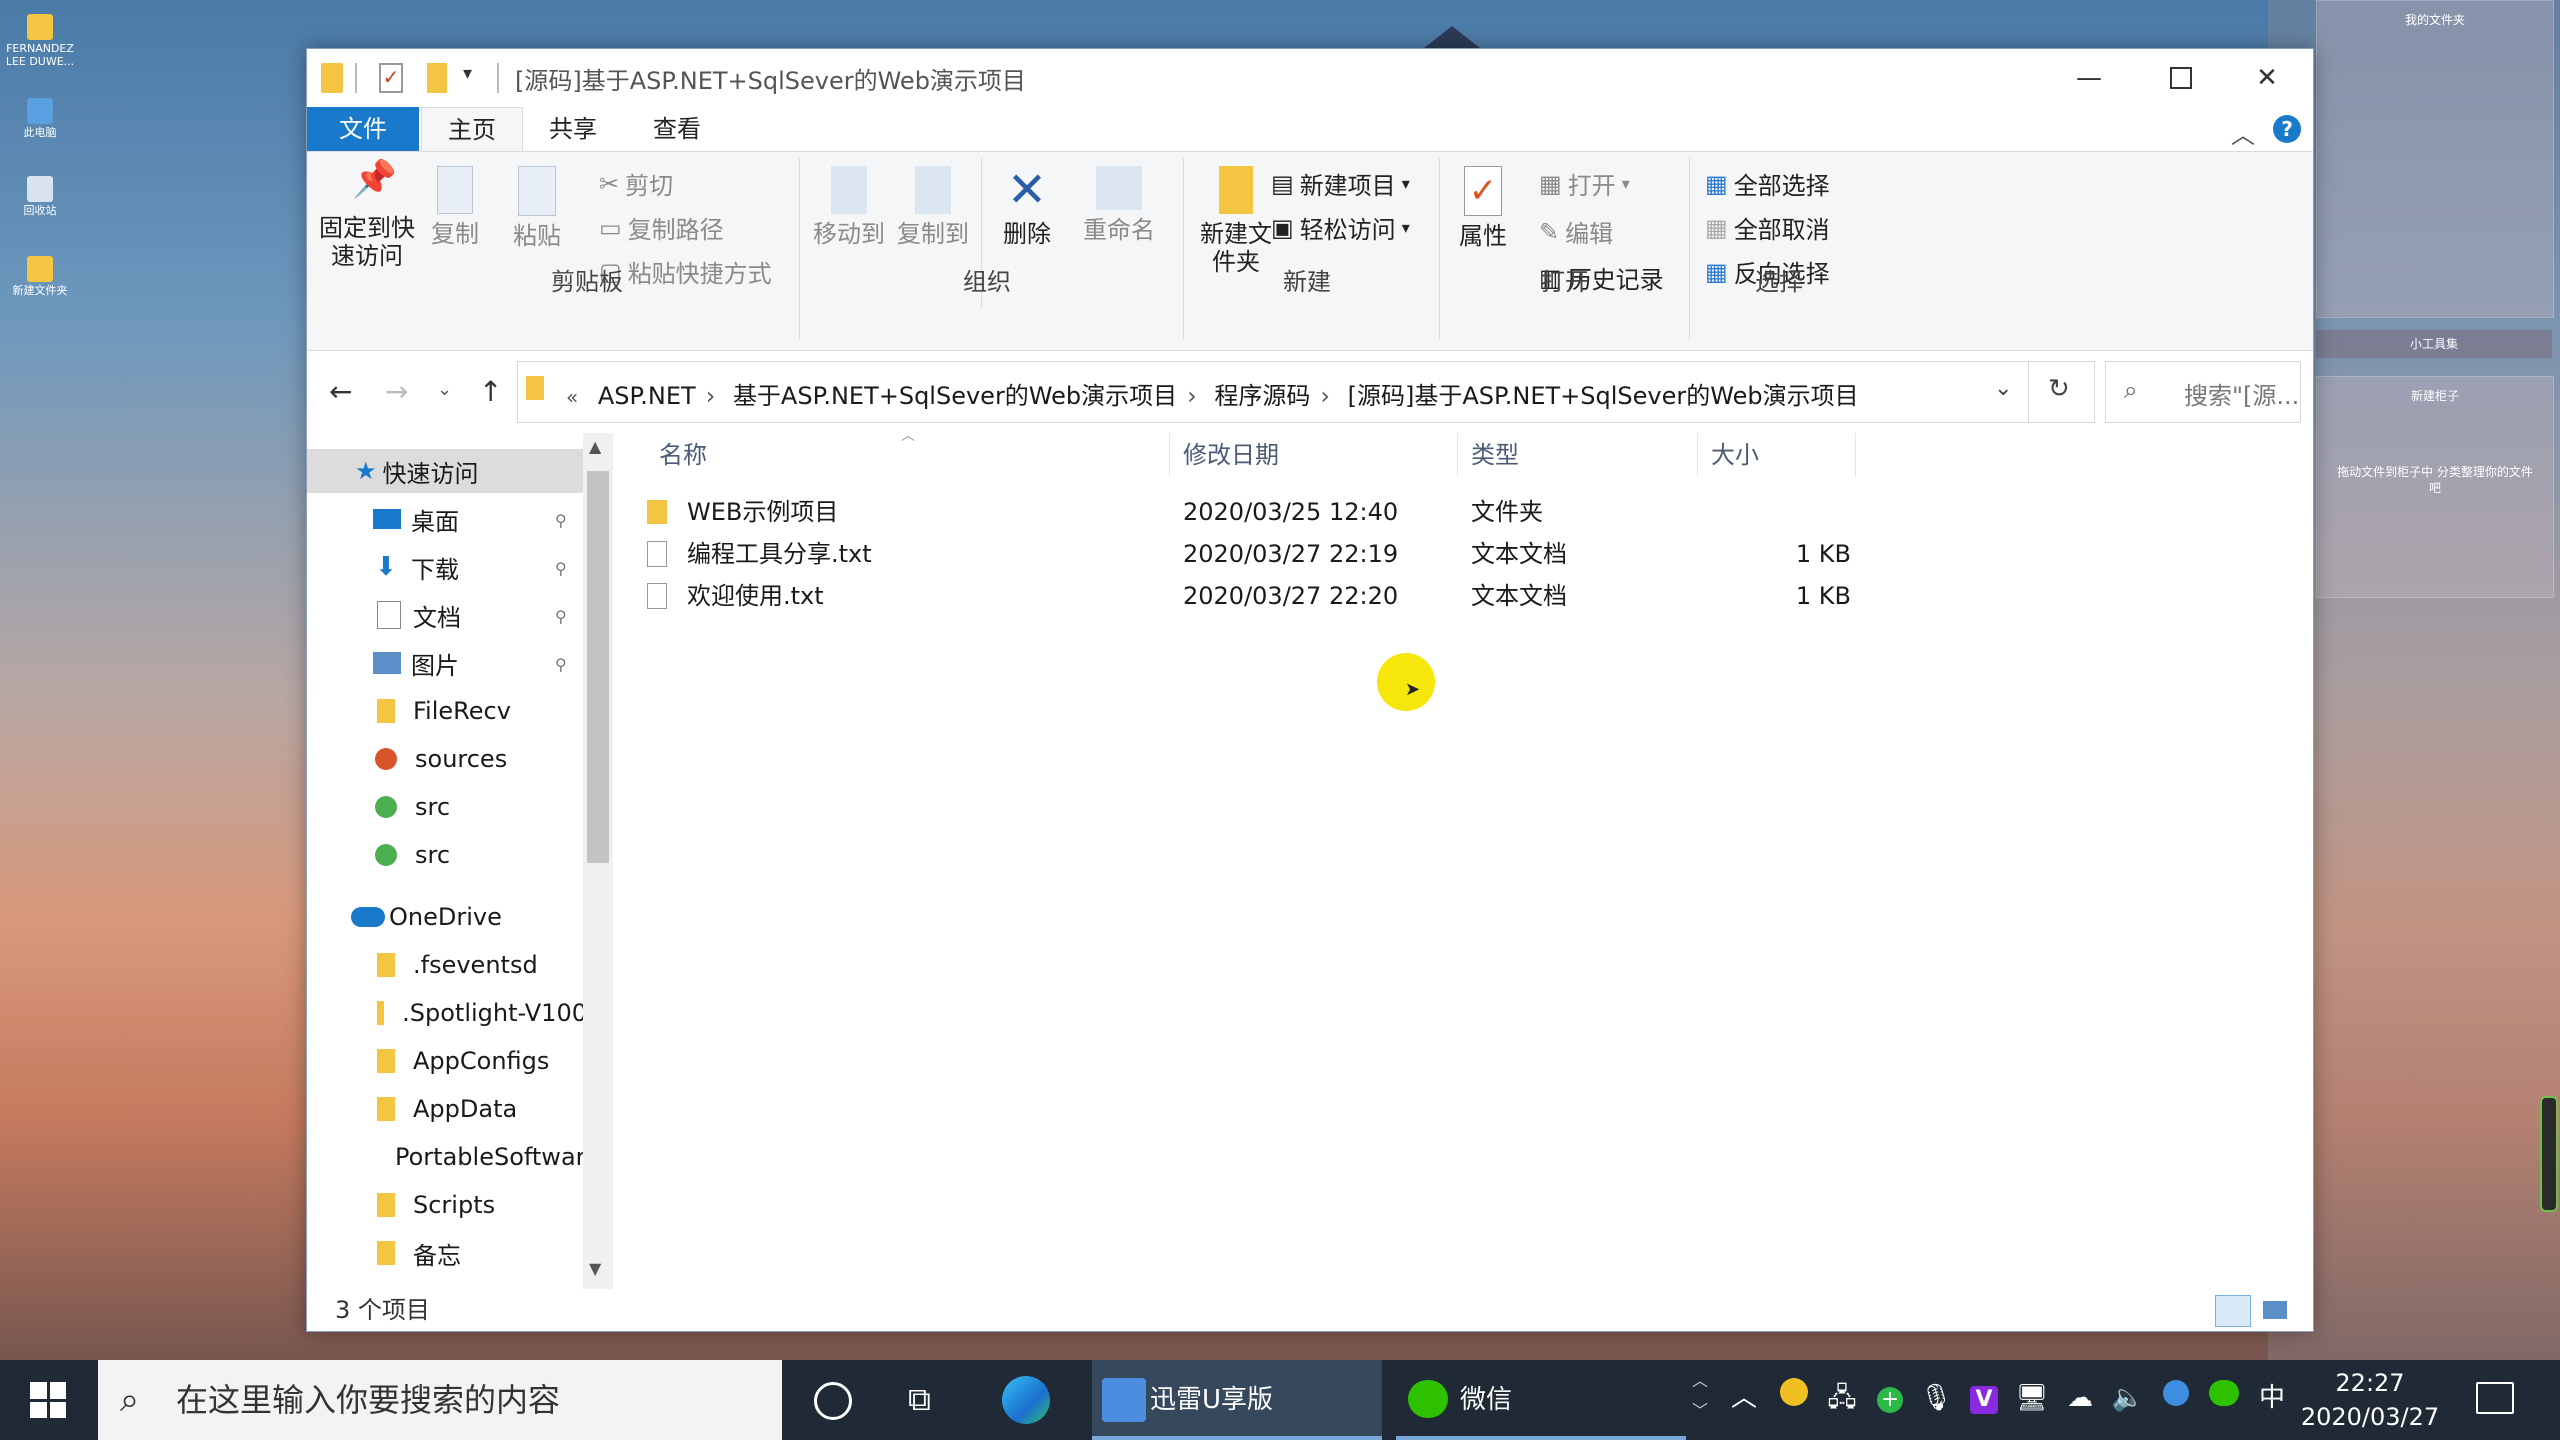 This screenshot has height=1440, width=2560. I want to click on file-row: WEB示例项目 2020/03/25 12:40 文件夹, so click(1407, 512).